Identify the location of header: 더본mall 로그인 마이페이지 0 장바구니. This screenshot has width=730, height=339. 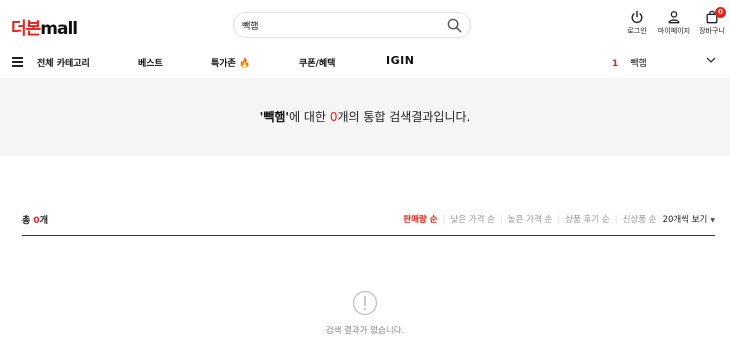
(365, 25).